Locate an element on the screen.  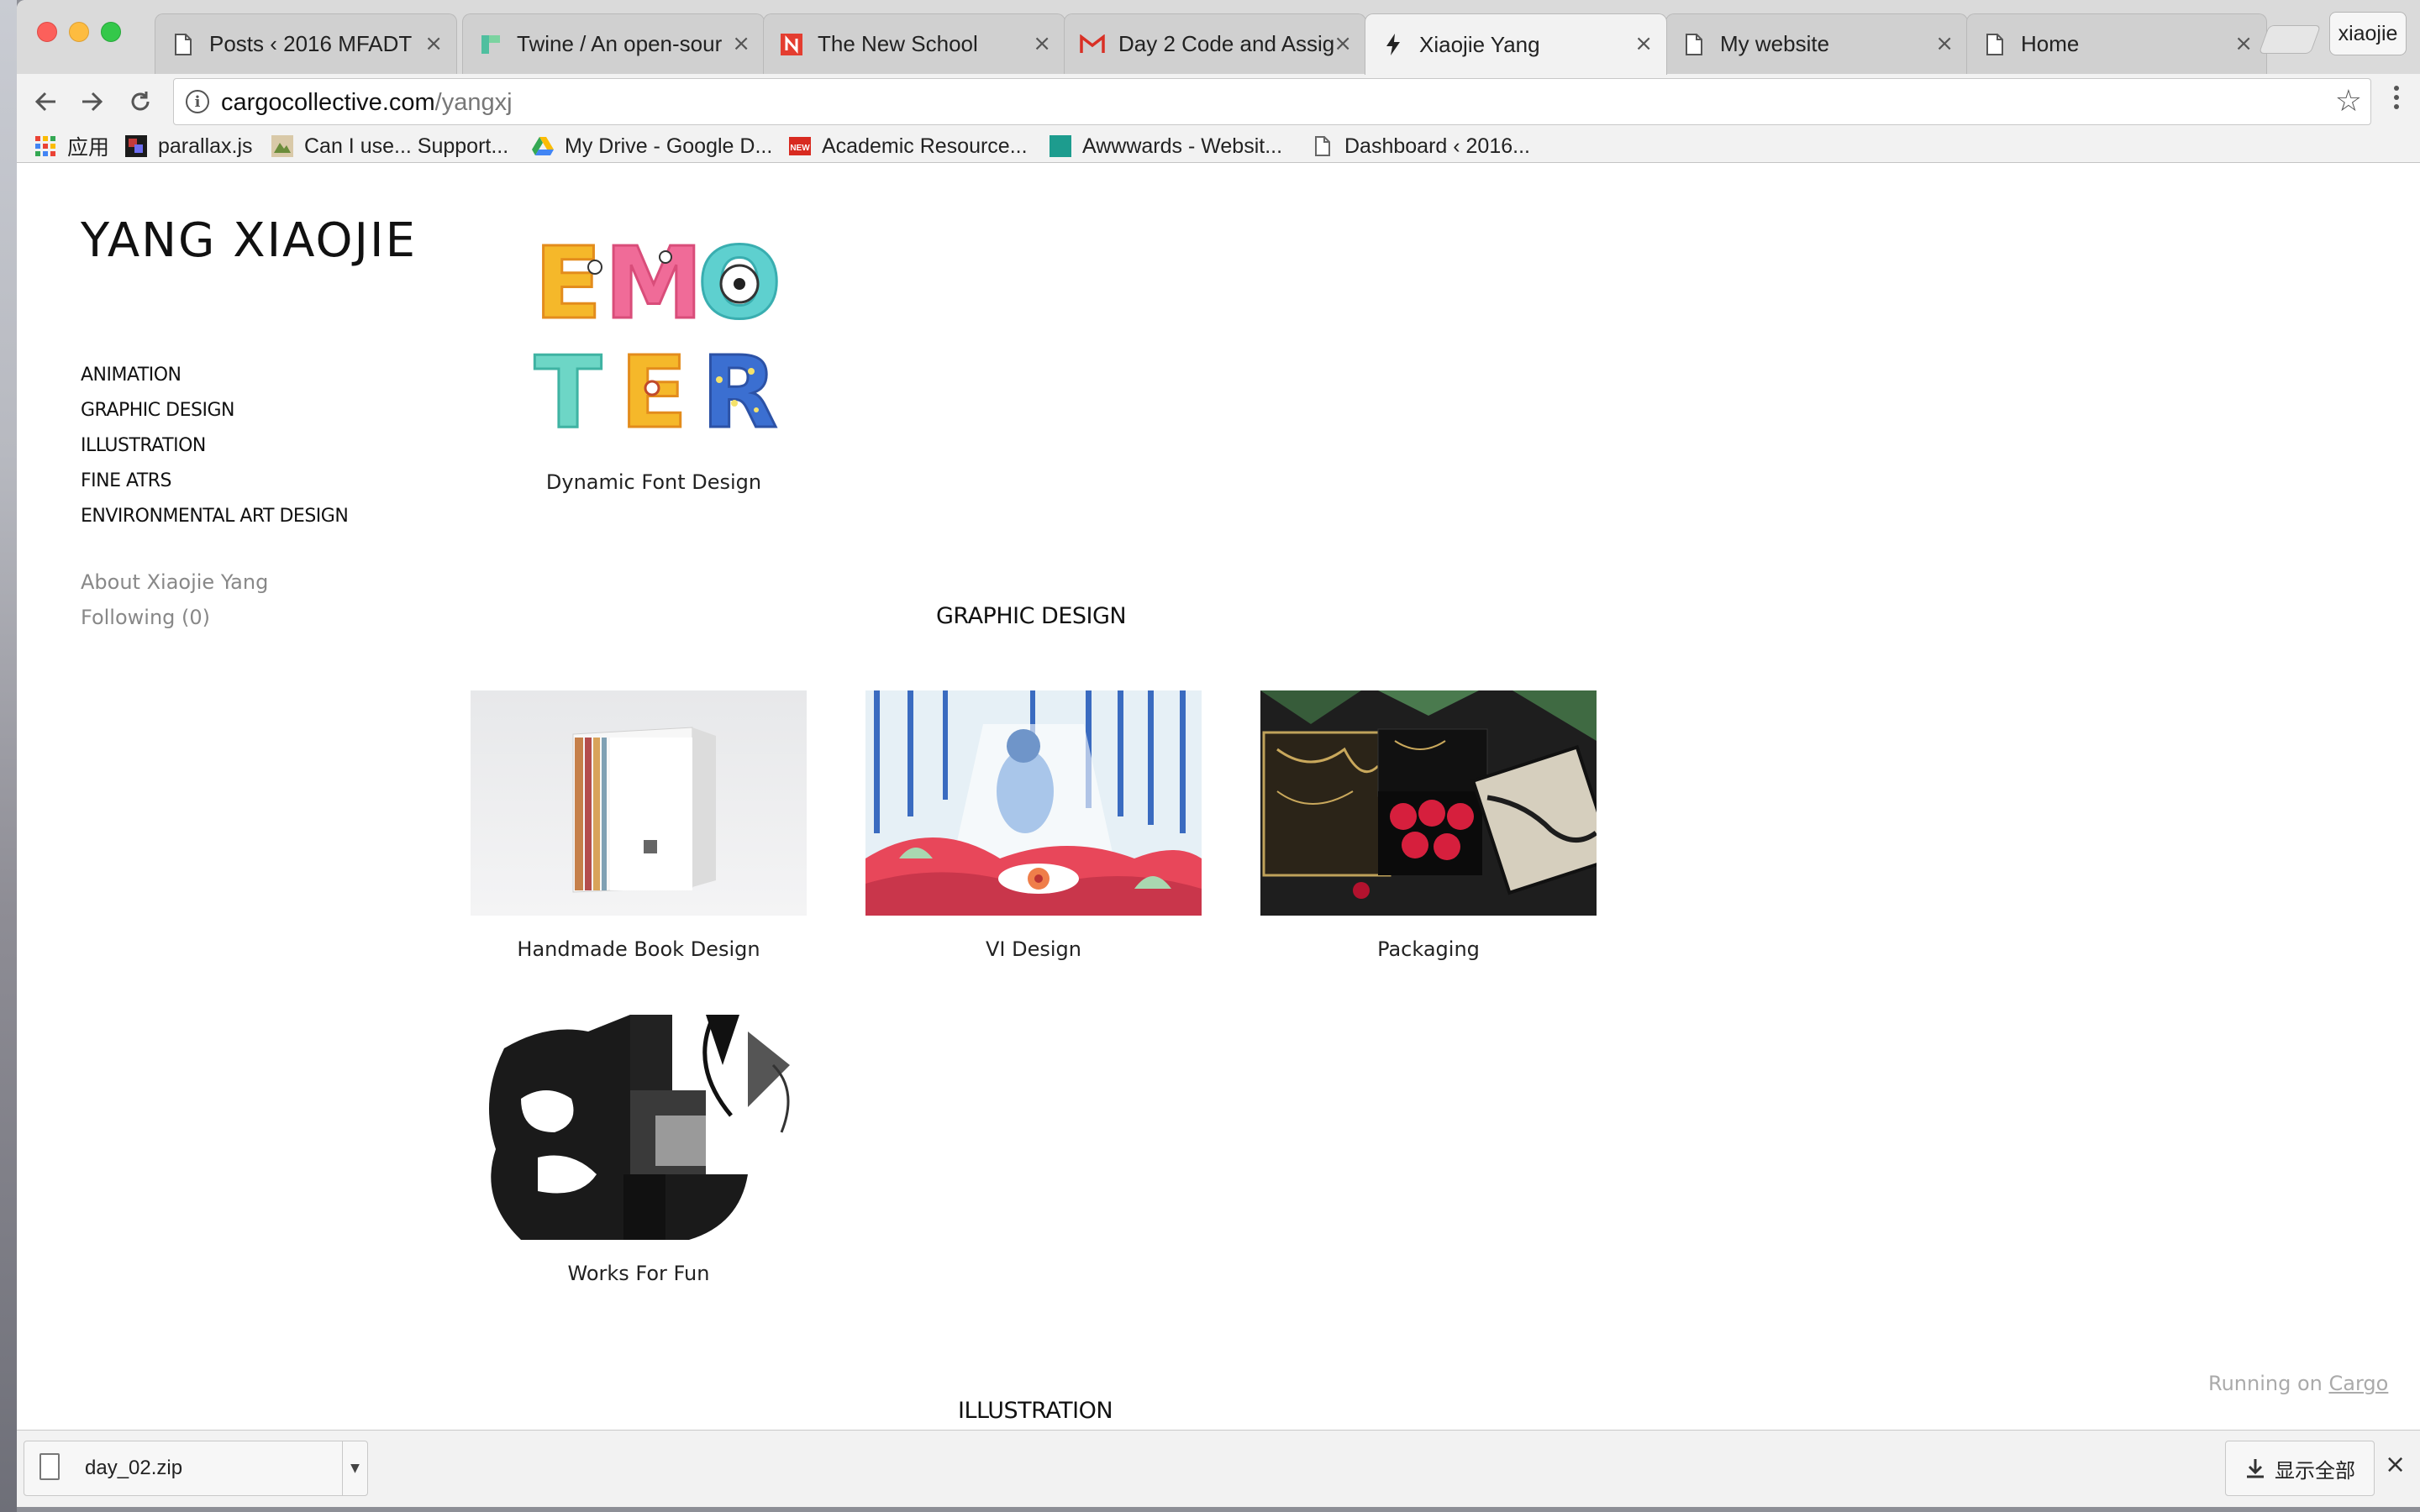
info-icon: i is located at coordinates (197, 101).